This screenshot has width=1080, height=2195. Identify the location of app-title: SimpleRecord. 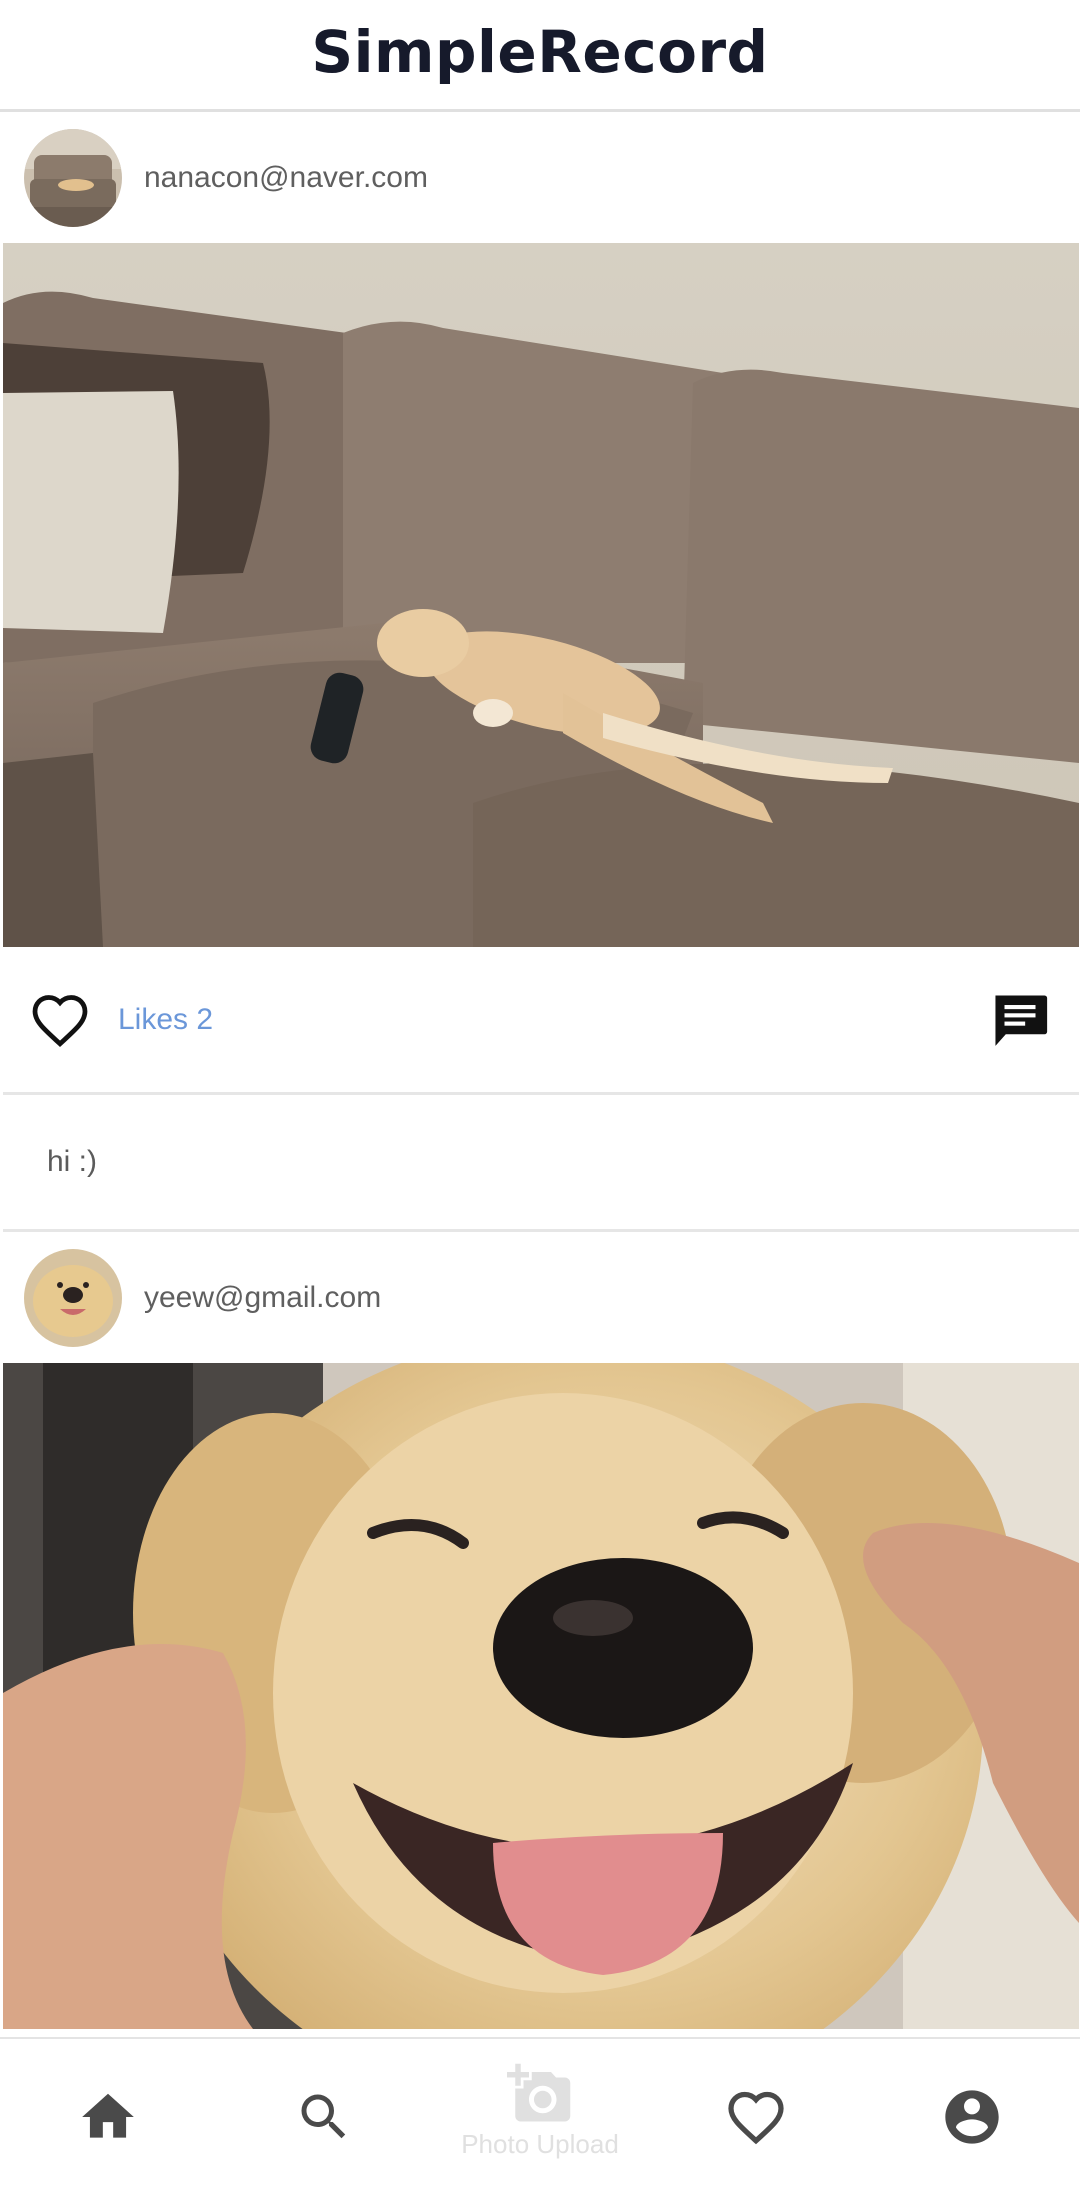
(540, 51).